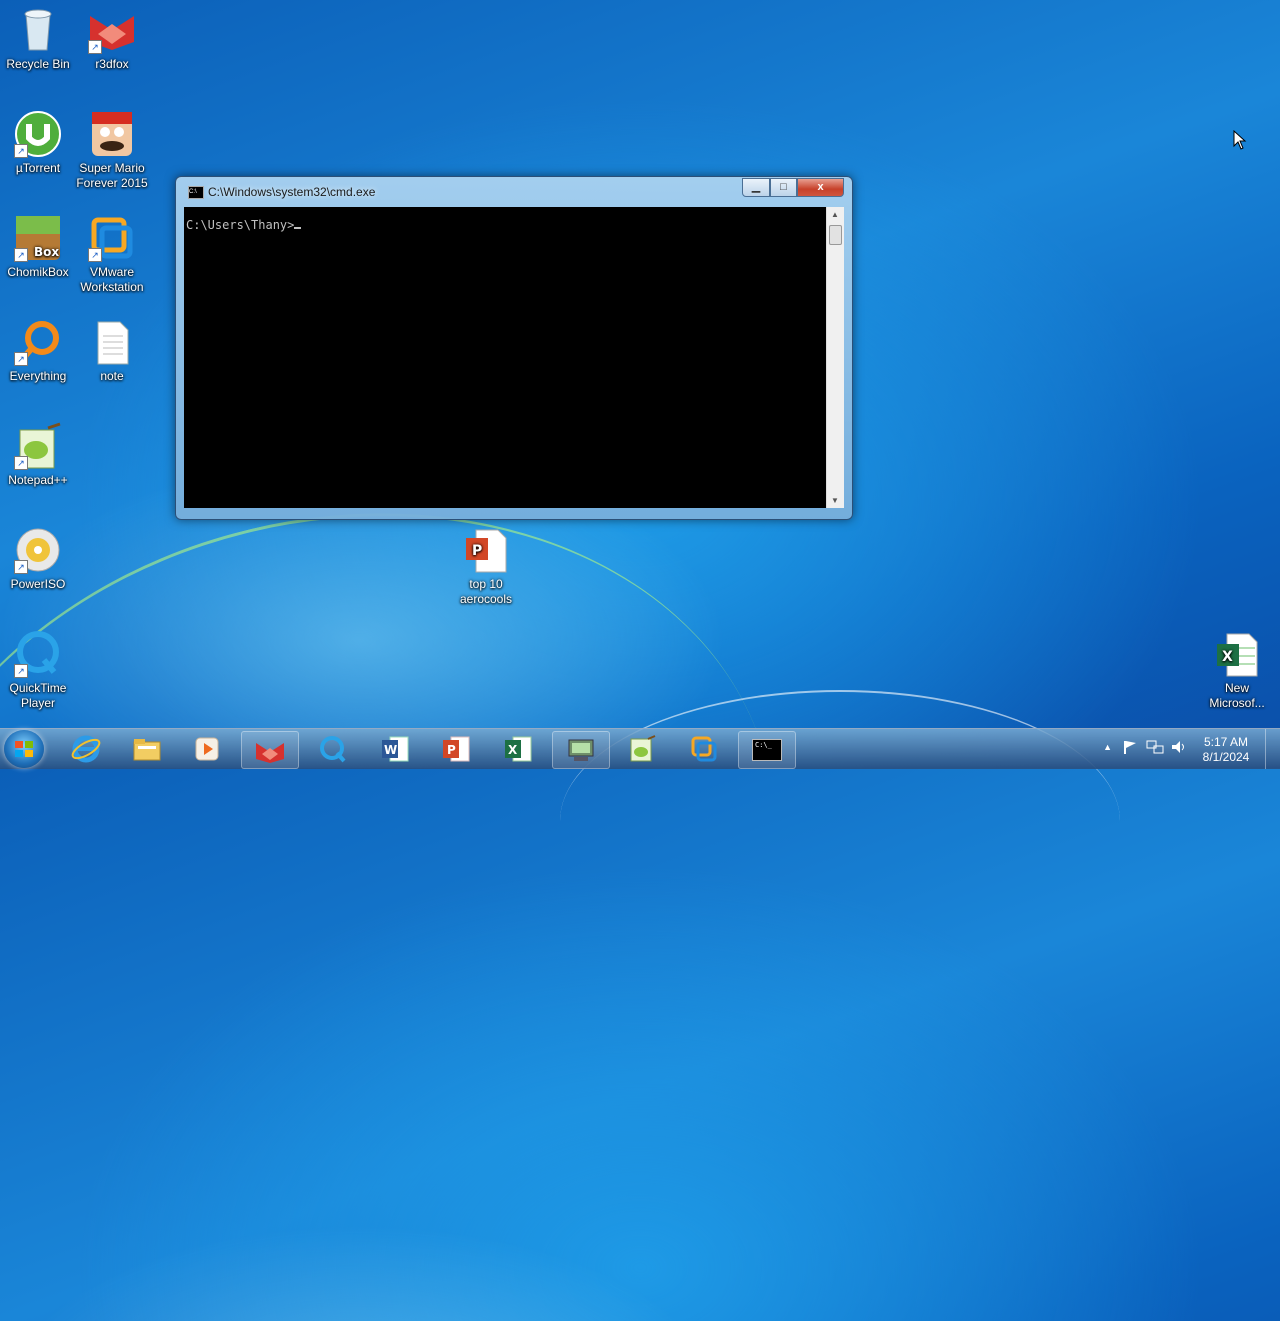  I want to click on taskbar-powerpoint: P, so click(456, 749).